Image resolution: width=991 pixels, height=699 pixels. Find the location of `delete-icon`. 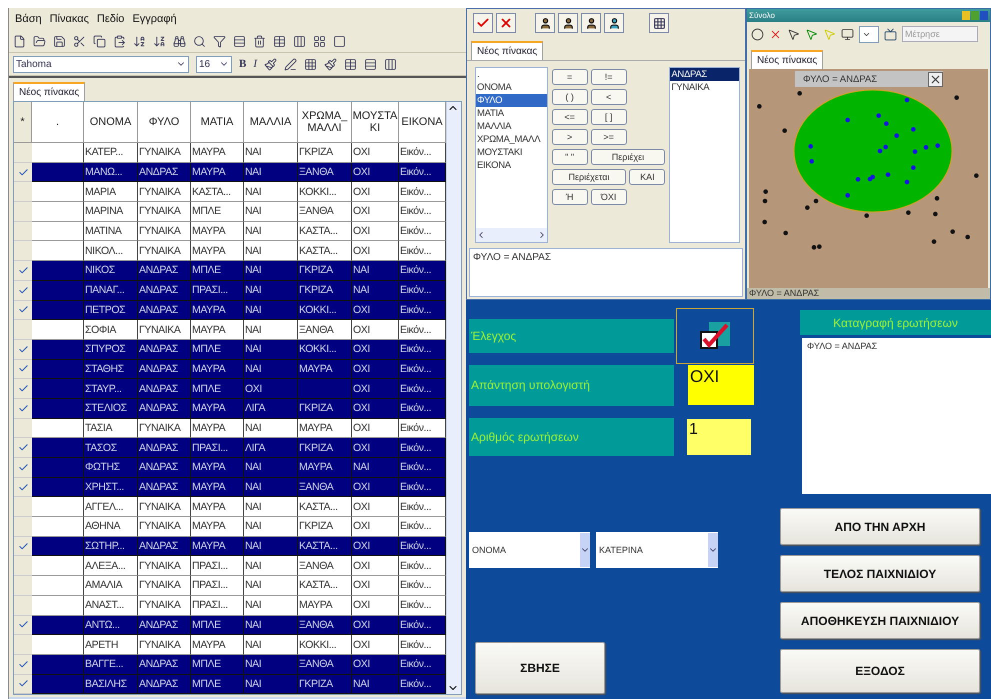

delete-icon is located at coordinates (259, 41).